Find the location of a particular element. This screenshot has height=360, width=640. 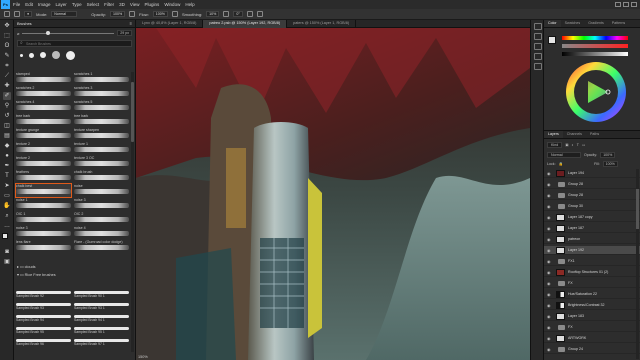

brushes-scrollbar is located at coordinates (132, 212).